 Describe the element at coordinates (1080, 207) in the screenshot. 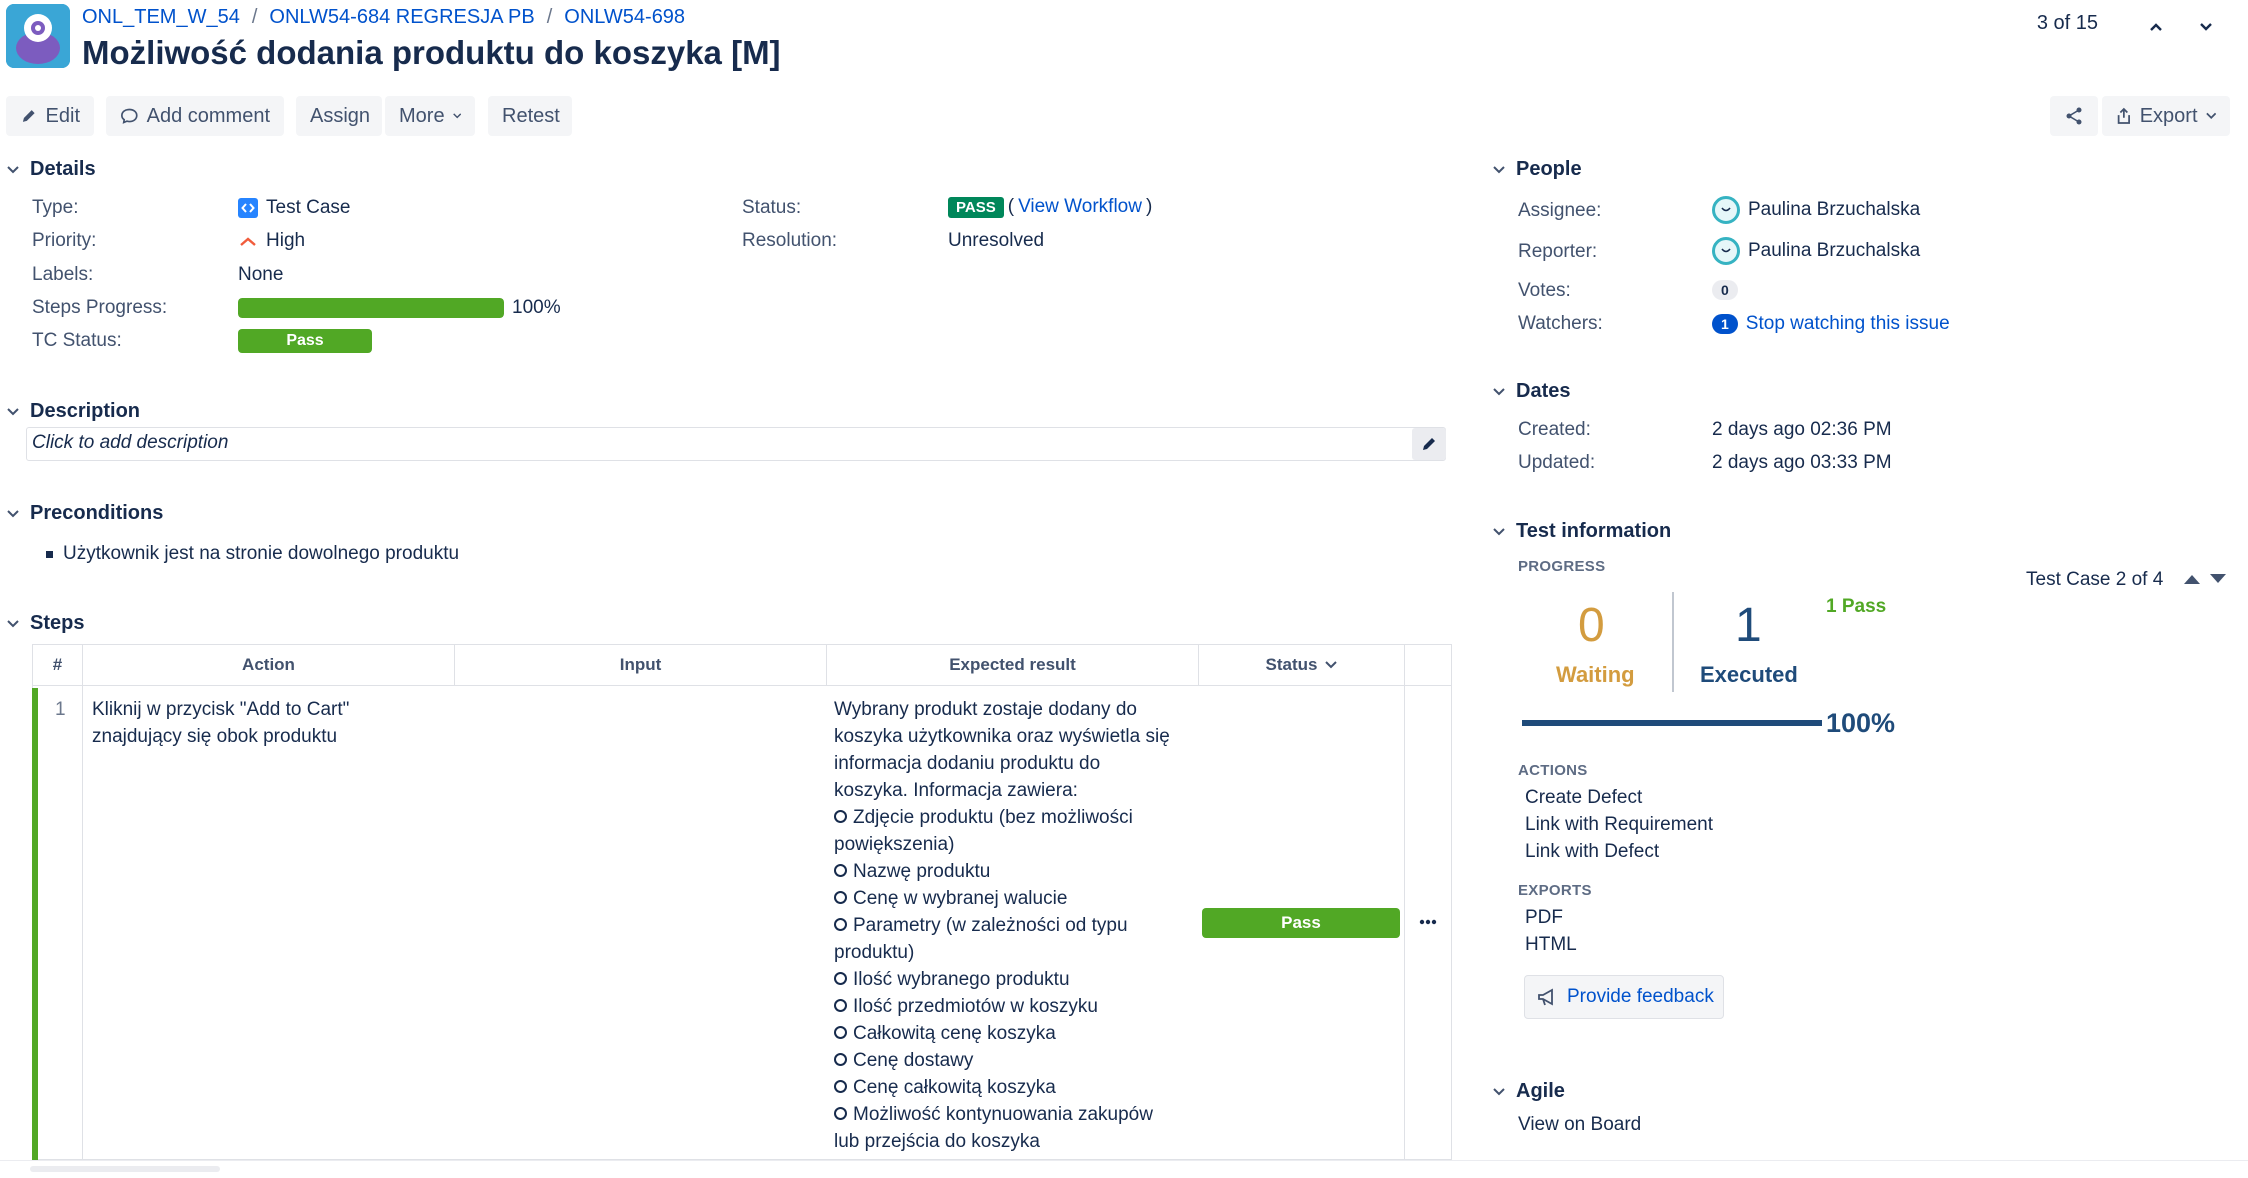

I see `view-workflow-link: View Workflow` at that location.